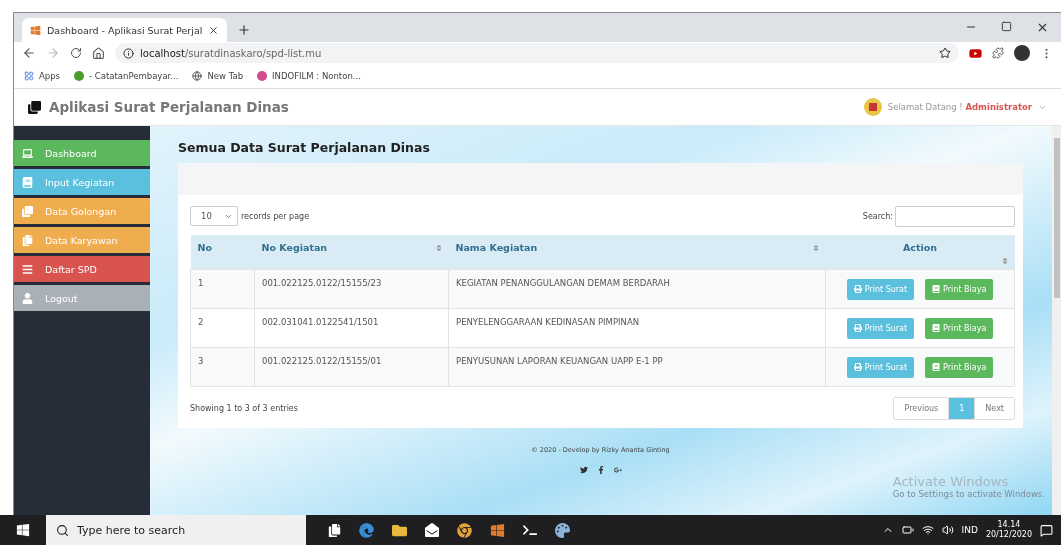  What do you see at coordinates (1006, 26) in the screenshot?
I see `maximize-icon` at bounding box center [1006, 26].